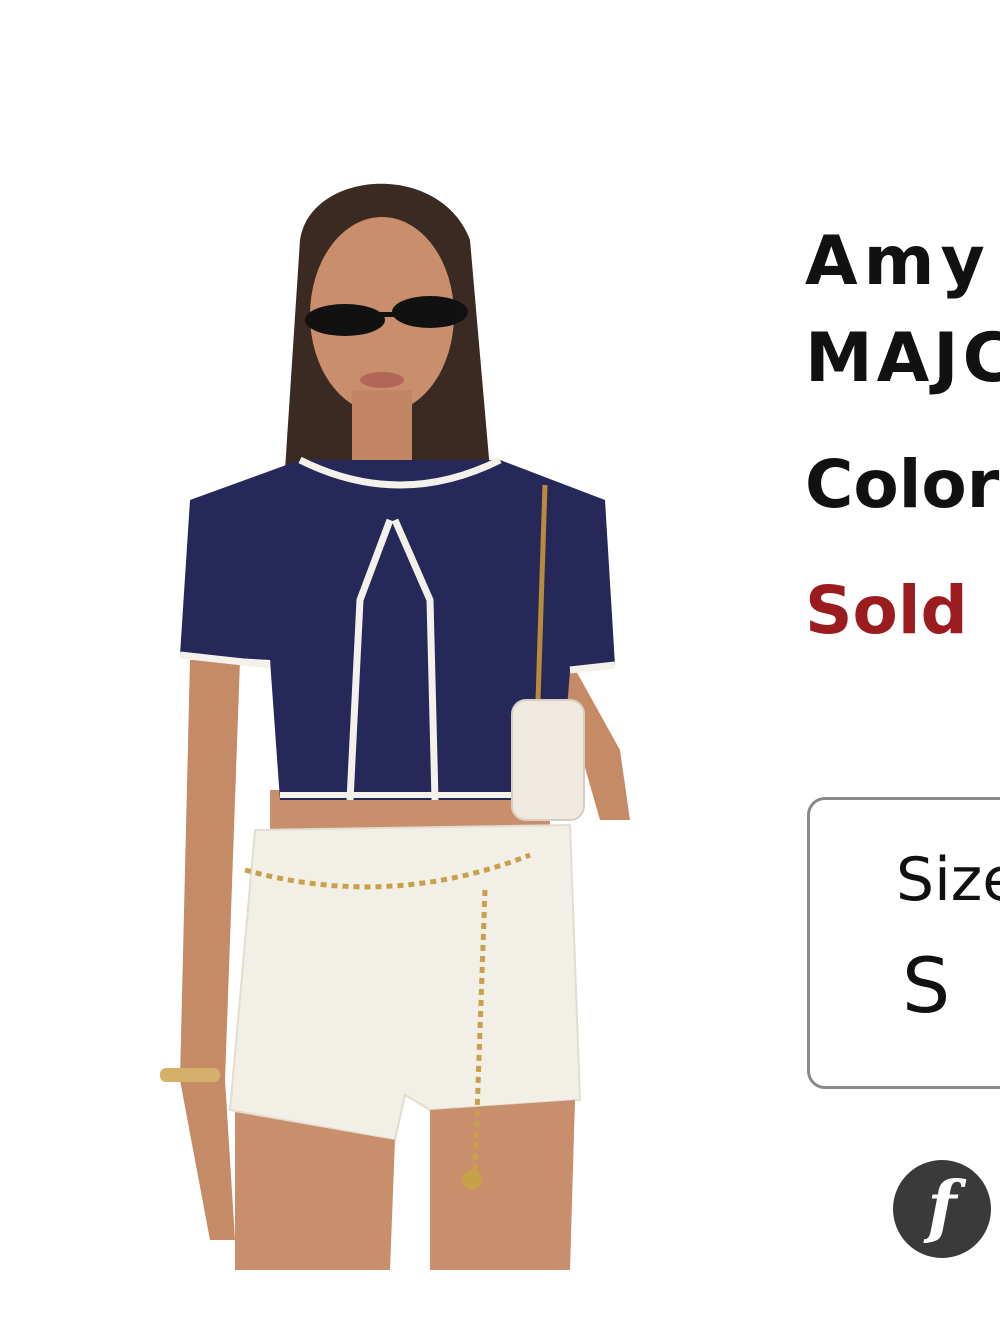 The image size is (1000, 1333). I want to click on sunglasses-left, so click(345, 320).